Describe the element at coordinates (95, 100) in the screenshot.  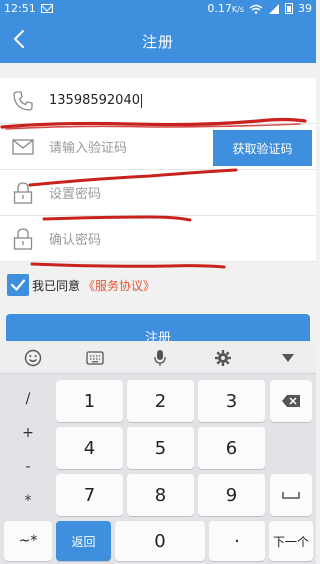
I see `phone-input: 13598592040` at that location.